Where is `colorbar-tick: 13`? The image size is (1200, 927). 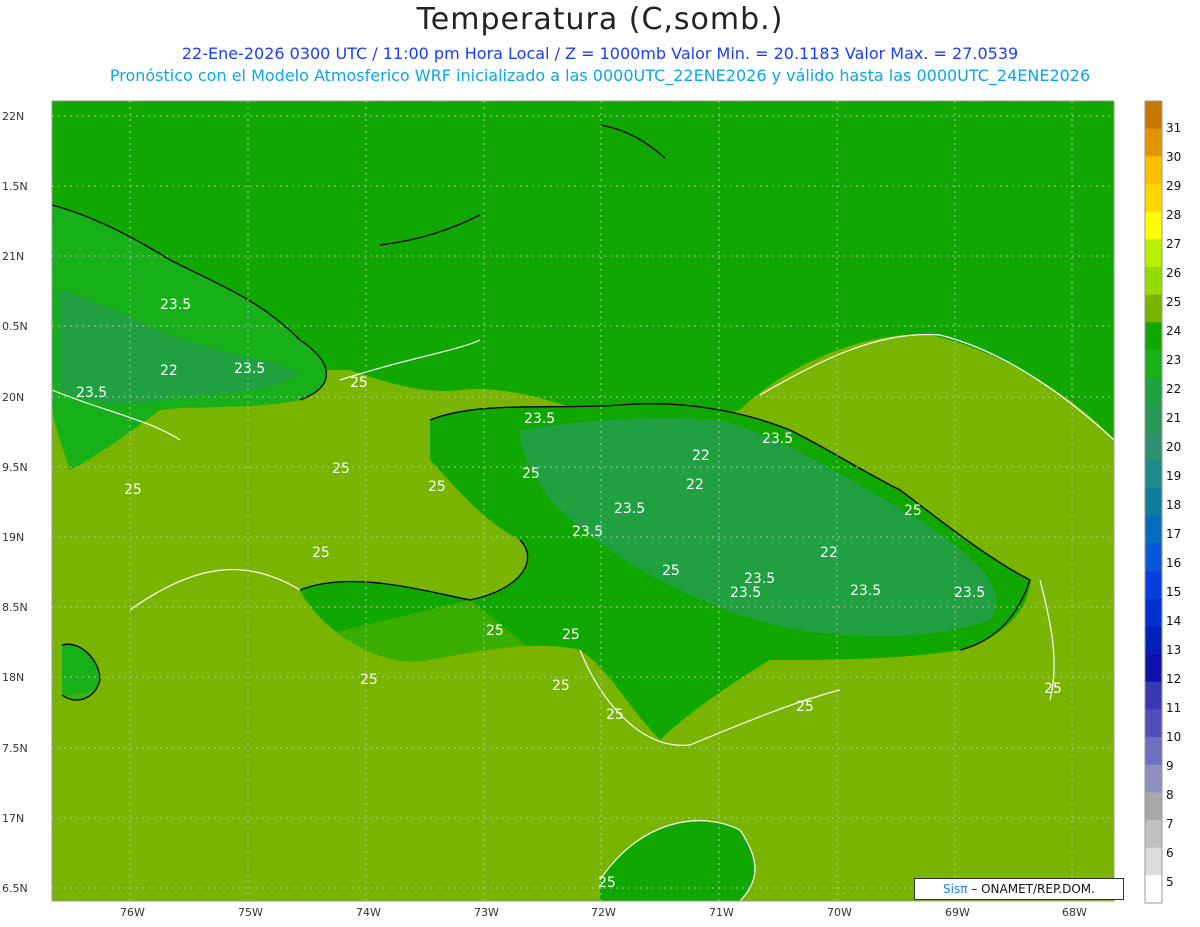 colorbar-tick: 13 is located at coordinates (1173, 650).